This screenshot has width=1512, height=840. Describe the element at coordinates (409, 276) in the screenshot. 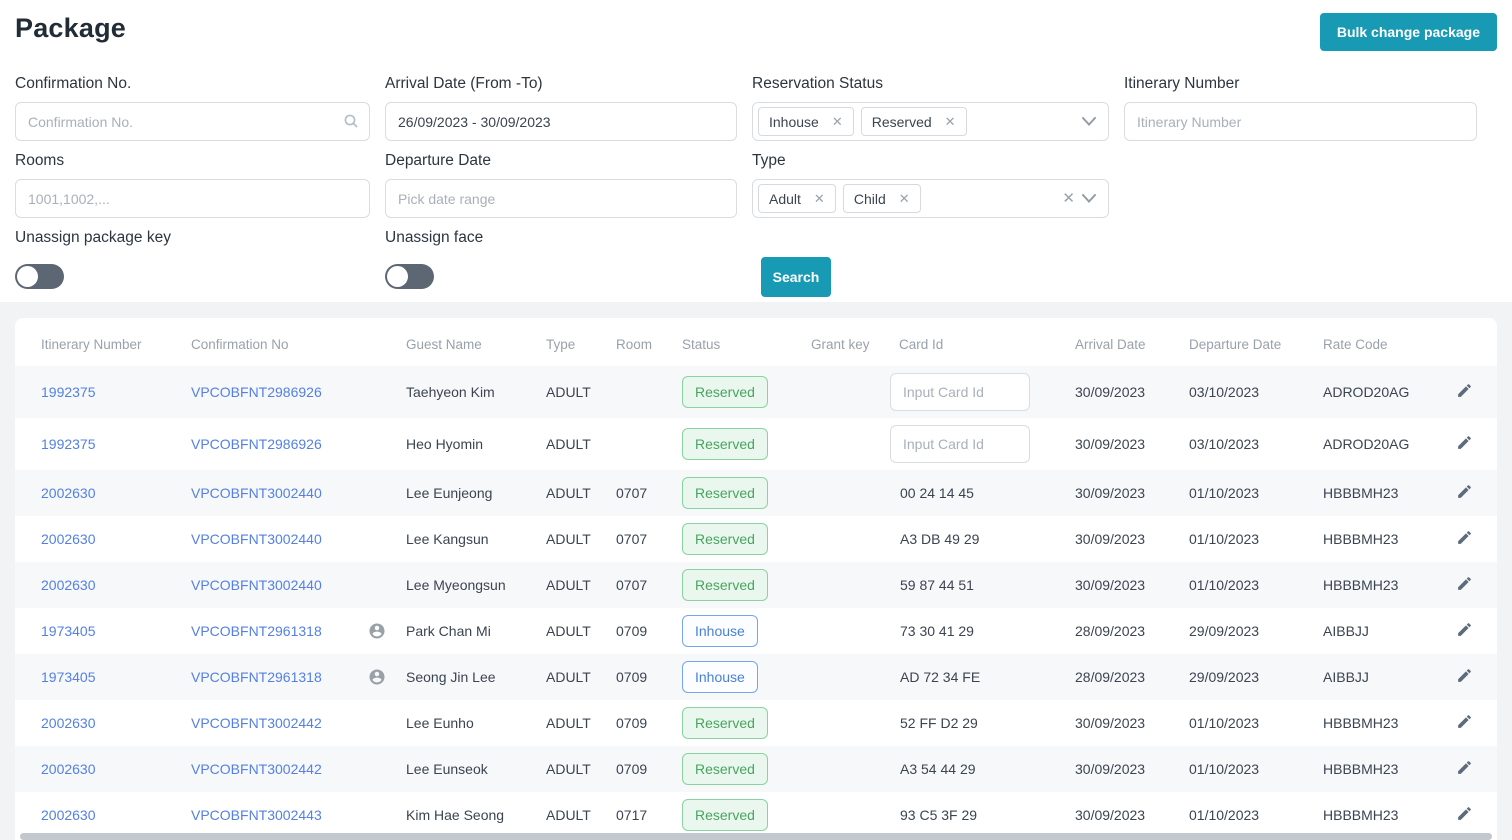

I see `unassign-face-toggle` at that location.